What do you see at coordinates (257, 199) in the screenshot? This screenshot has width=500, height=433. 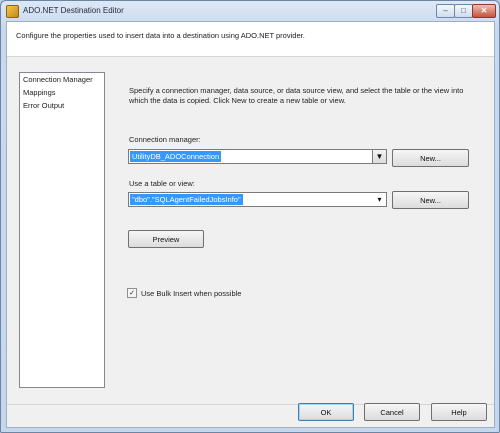 I see `table-or-view-dropdown: "dbo"."SQLAgentFailedJobsInfo" ▾` at bounding box center [257, 199].